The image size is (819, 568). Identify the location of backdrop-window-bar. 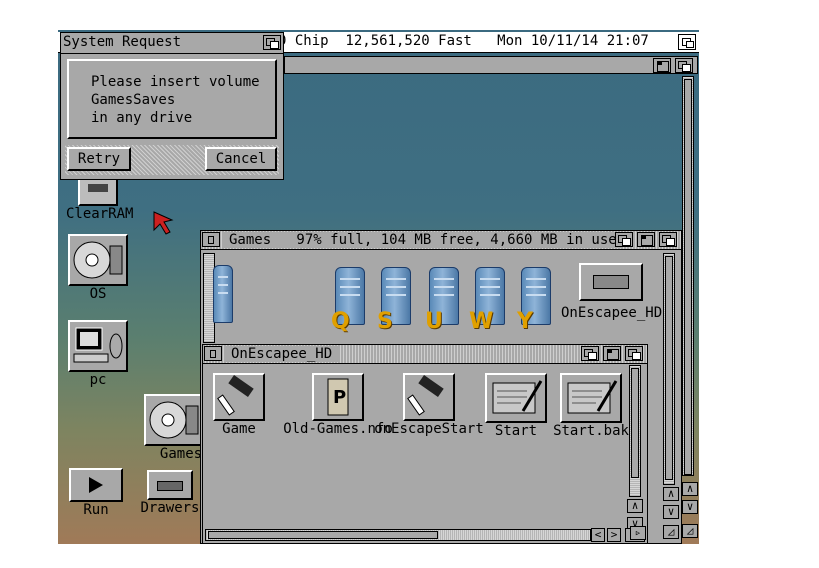
(491, 65).